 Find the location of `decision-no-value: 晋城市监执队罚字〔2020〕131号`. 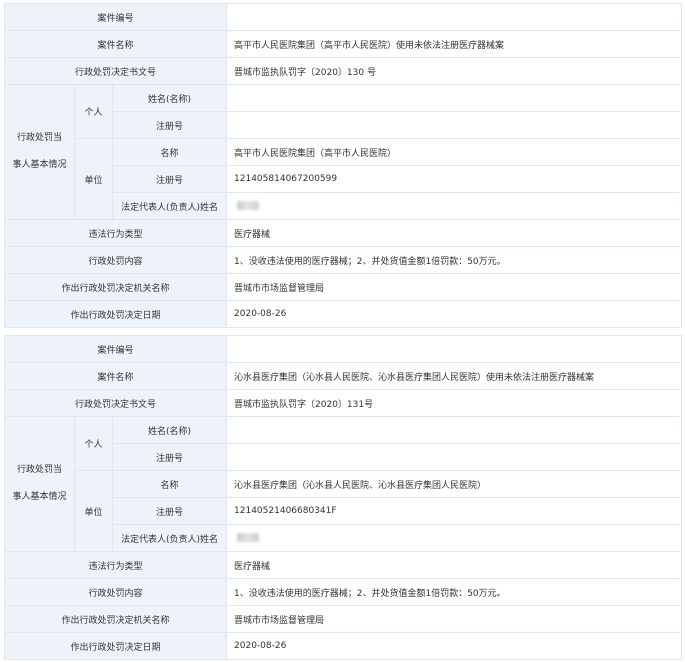

decision-no-value: 晋城市监执队罚字〔2020〕131号 is located at coordinates (454, 403).